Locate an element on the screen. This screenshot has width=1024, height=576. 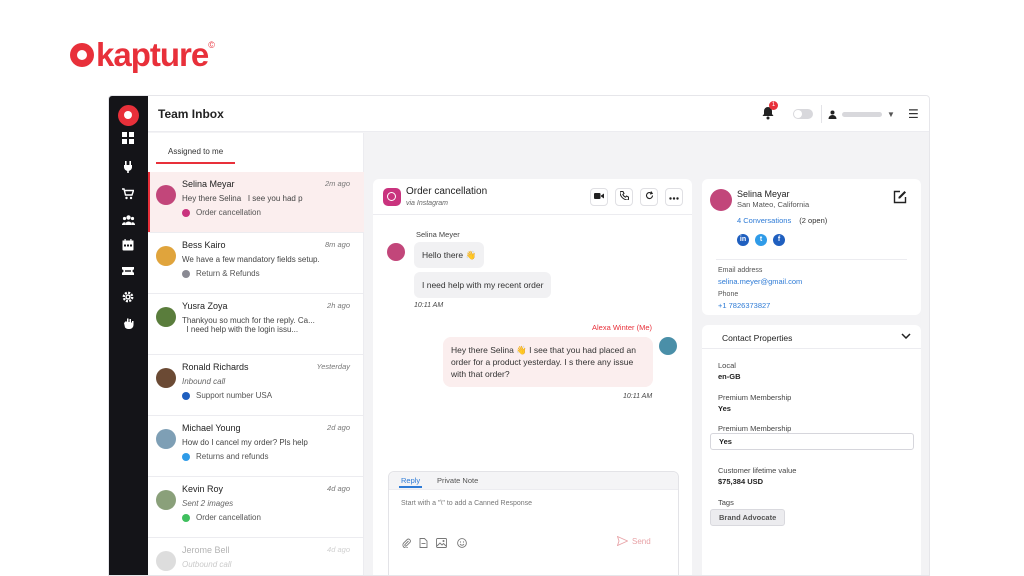
notification-badge: 1 is located at coordinates (773, 105).